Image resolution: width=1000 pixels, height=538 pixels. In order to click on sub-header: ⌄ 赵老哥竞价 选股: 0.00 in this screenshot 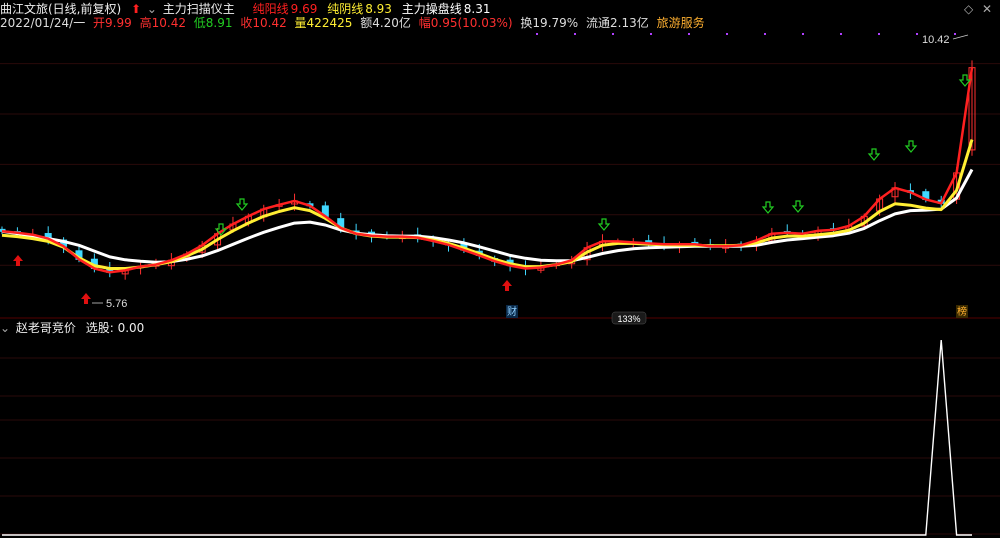, I will do `click(75, 328)`.